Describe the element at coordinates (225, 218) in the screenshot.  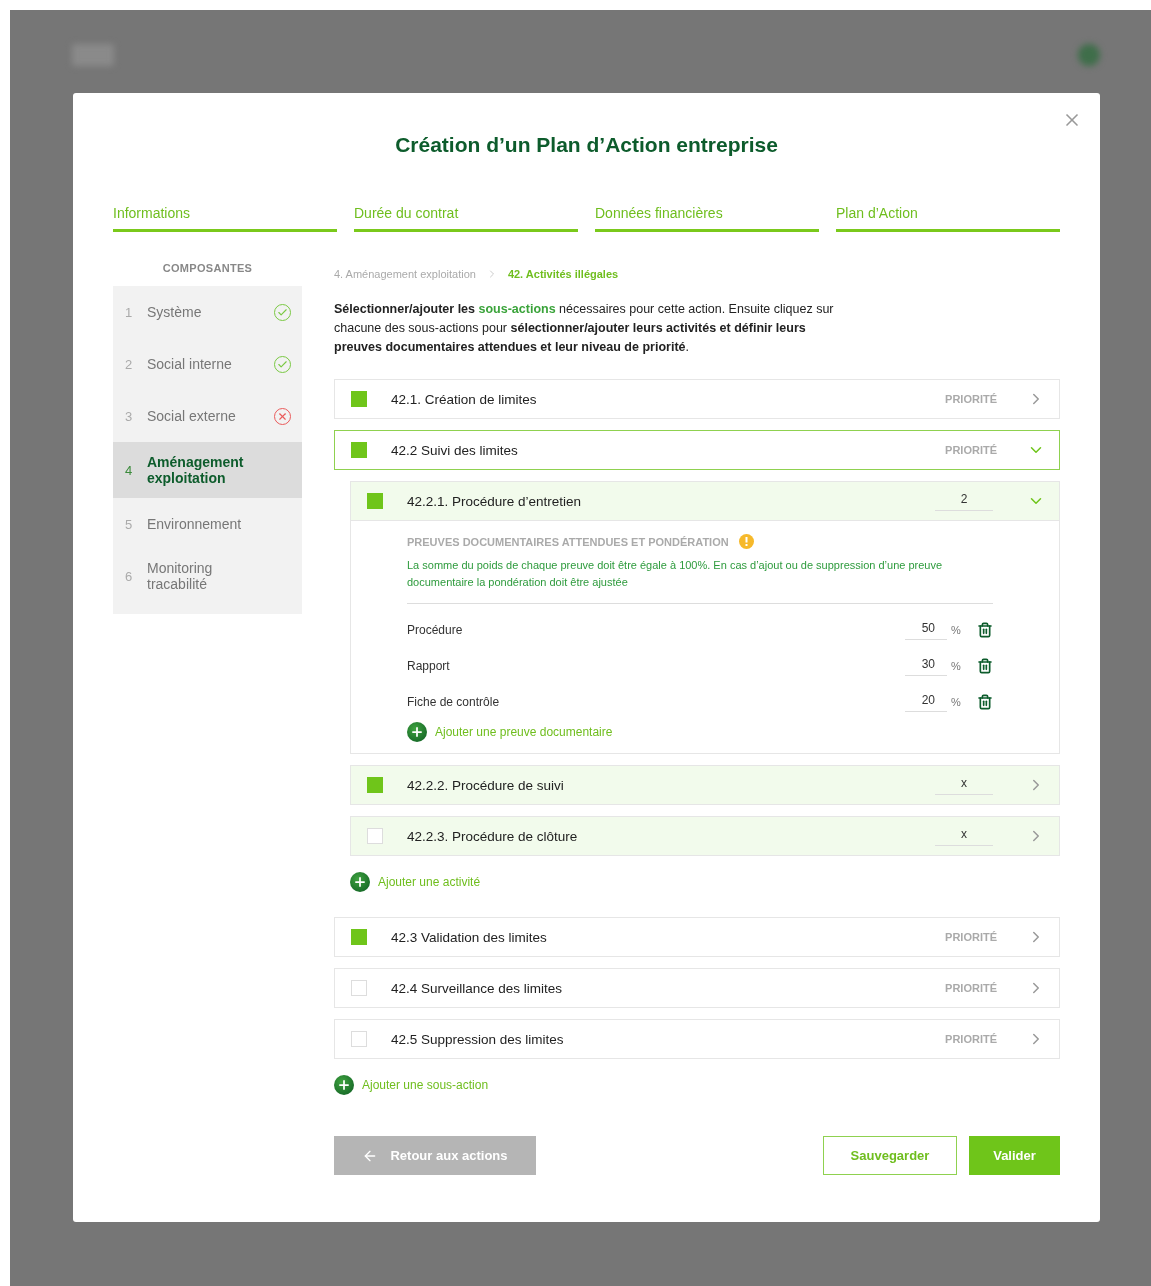
I see `step-tab: Informations` at that location.